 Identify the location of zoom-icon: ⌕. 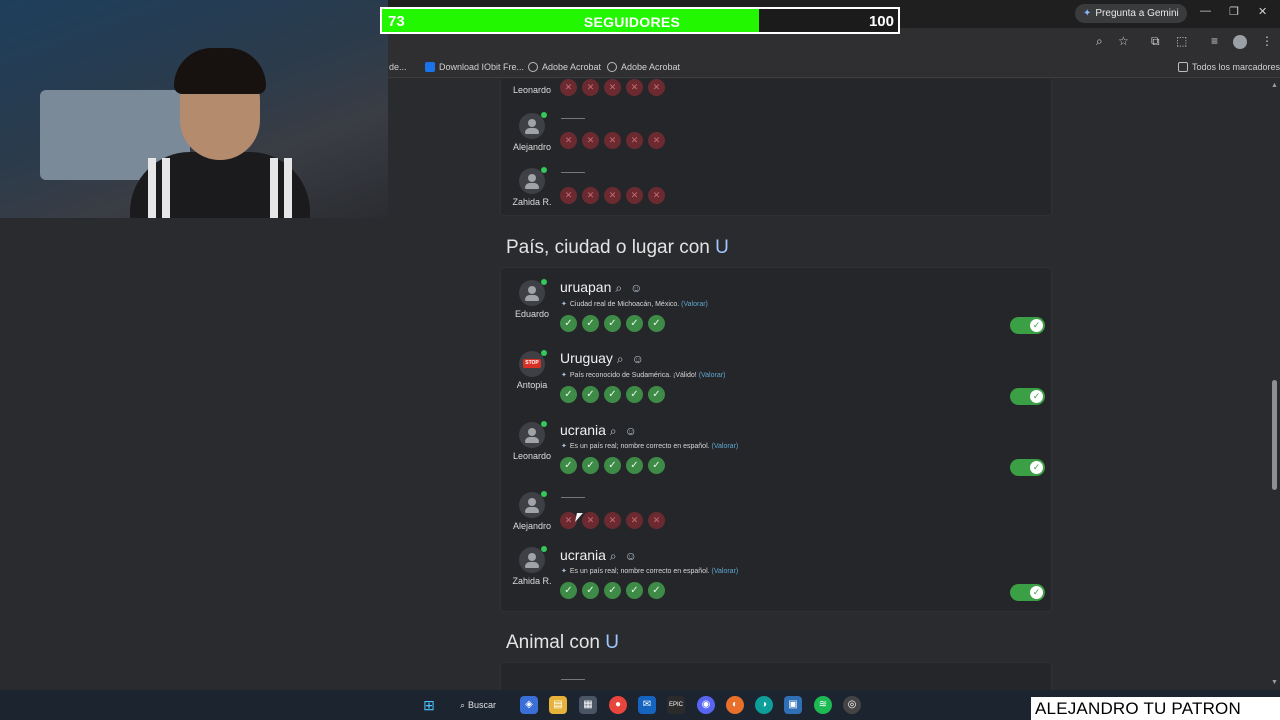
(1099, 41).